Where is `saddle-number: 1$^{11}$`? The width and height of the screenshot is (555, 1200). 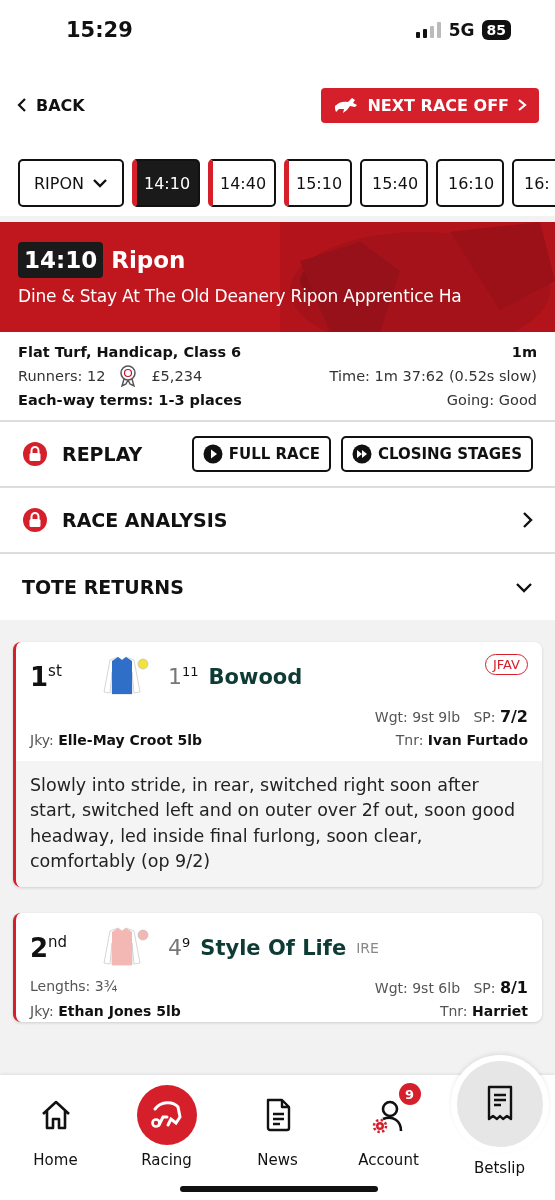 saddle-number: 1$^{11}$ is located at coordinates (183, 677).